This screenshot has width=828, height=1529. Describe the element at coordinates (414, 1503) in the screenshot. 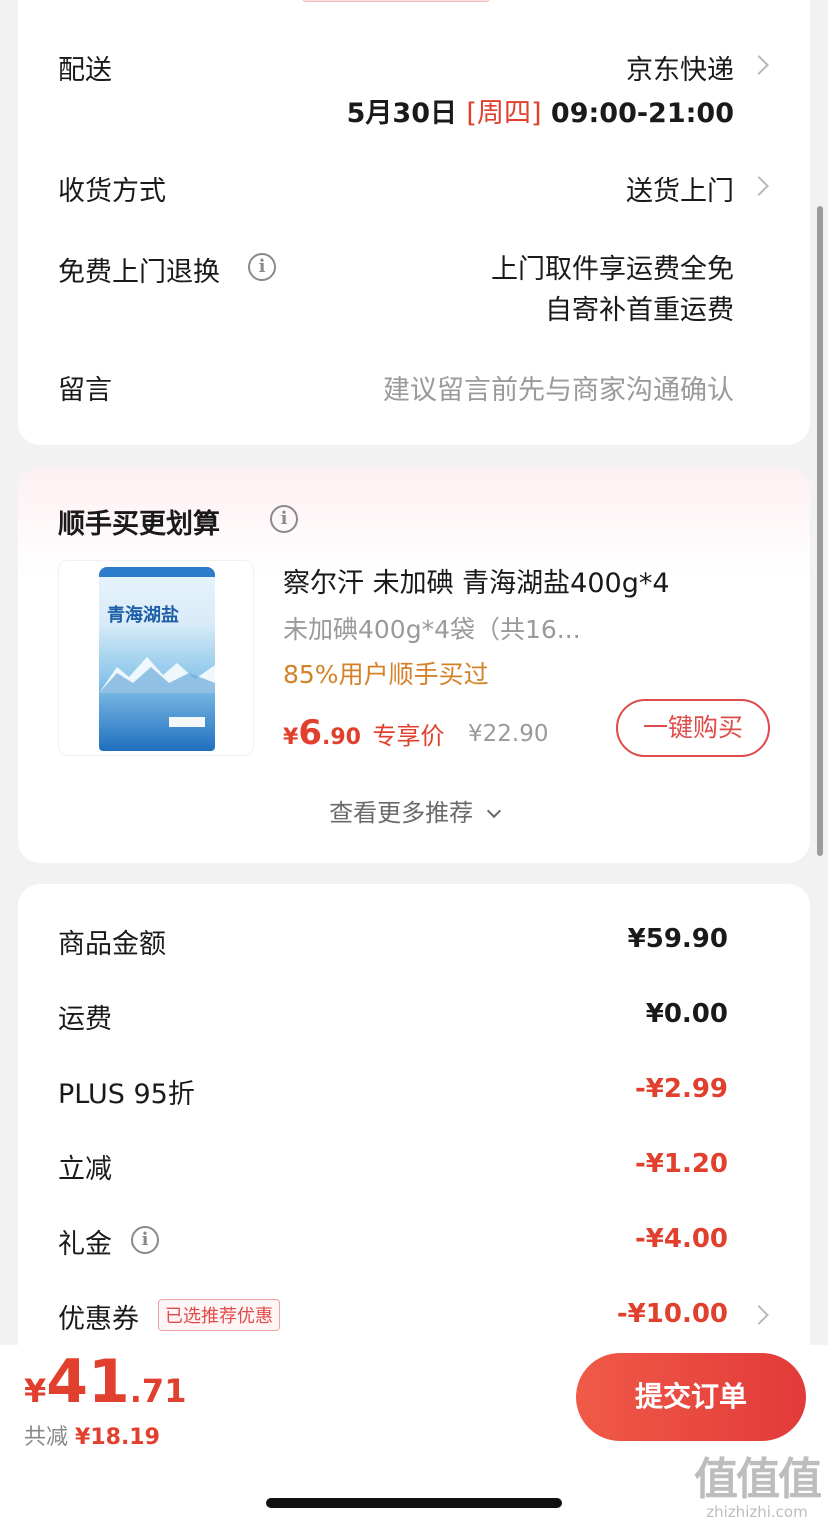

I see `home-indicator` at that location.